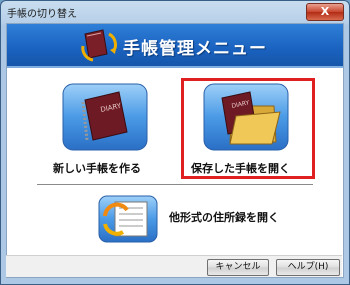 This screenshot has height=285, width=350. Describe the element at coordinates (174, 266) in the screenshot. I see `dialog-footer: キャンセル ヘルプ(H)` at that location.